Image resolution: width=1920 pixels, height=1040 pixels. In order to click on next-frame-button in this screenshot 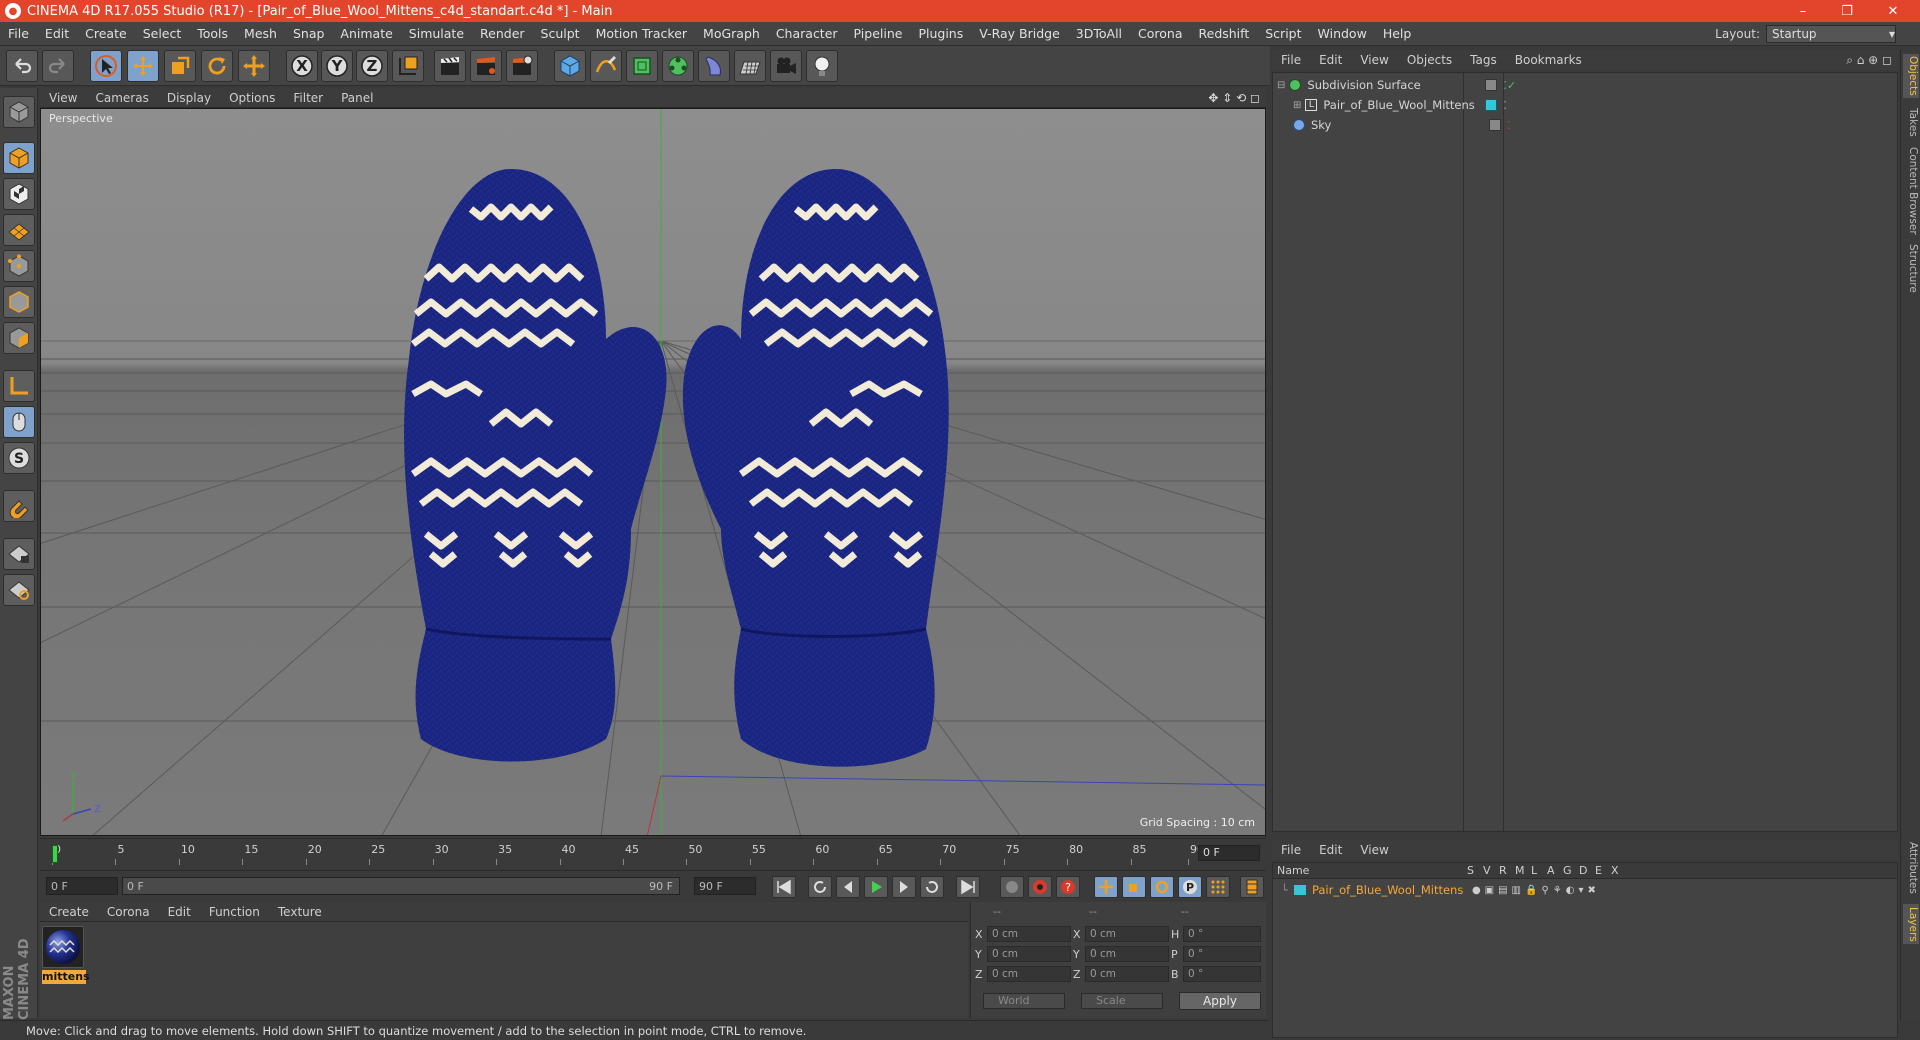, I will do `click(904, 887)`.